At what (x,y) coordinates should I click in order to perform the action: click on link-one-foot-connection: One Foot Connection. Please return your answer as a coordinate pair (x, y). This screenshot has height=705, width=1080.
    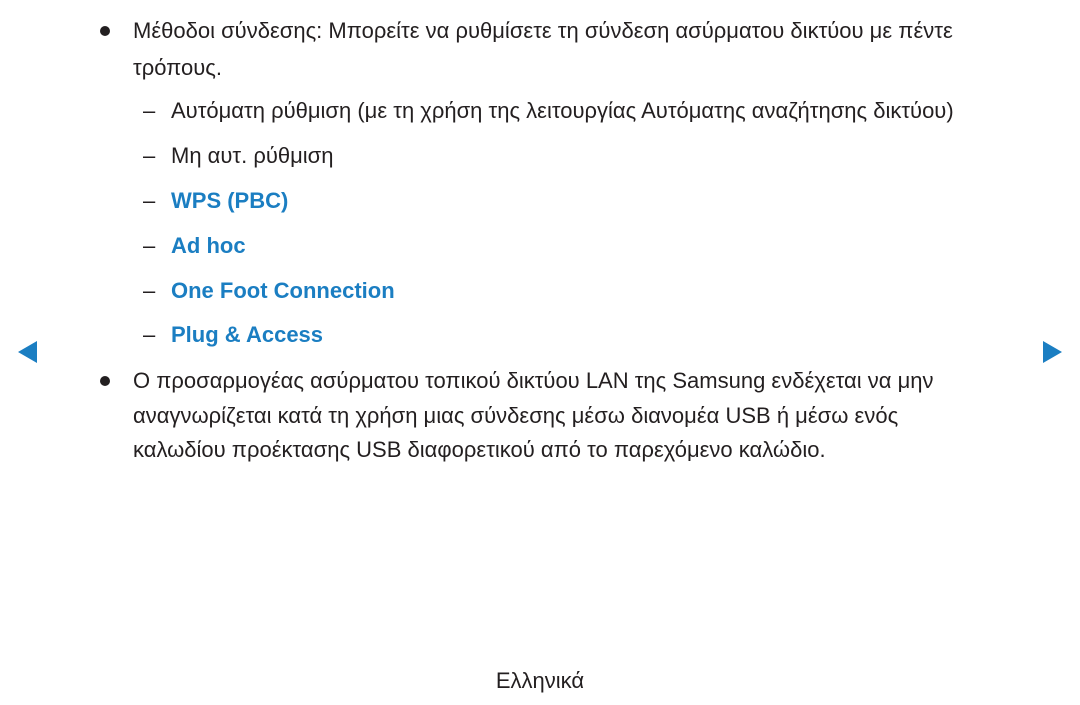
    Looking at the image, I should click on (283, 291).